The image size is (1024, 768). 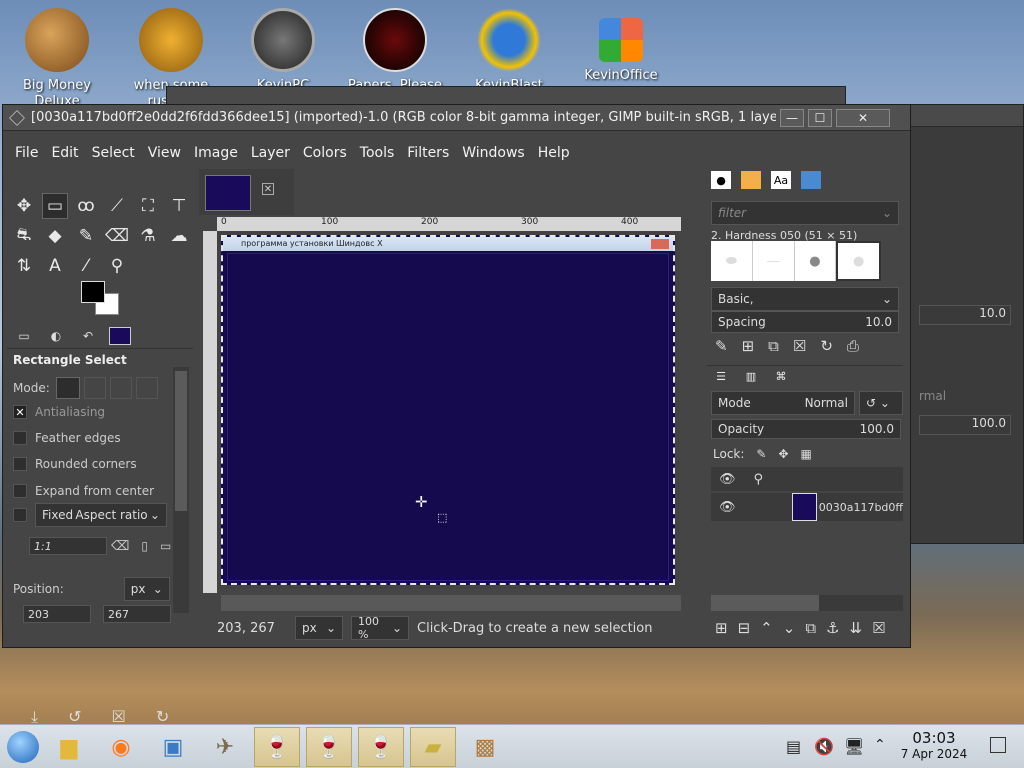 What do you see at coordinates (863, 117) in the screenshot?
I see `close-button: ✕` at bounding box center [863, 117].